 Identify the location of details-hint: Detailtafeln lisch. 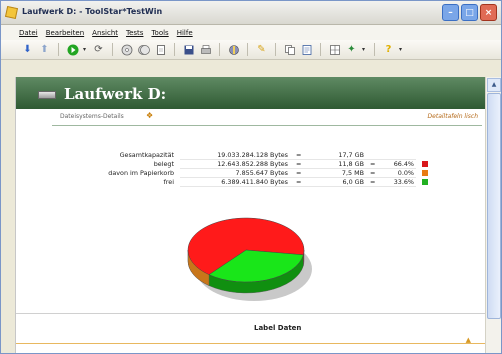
(453, 116).